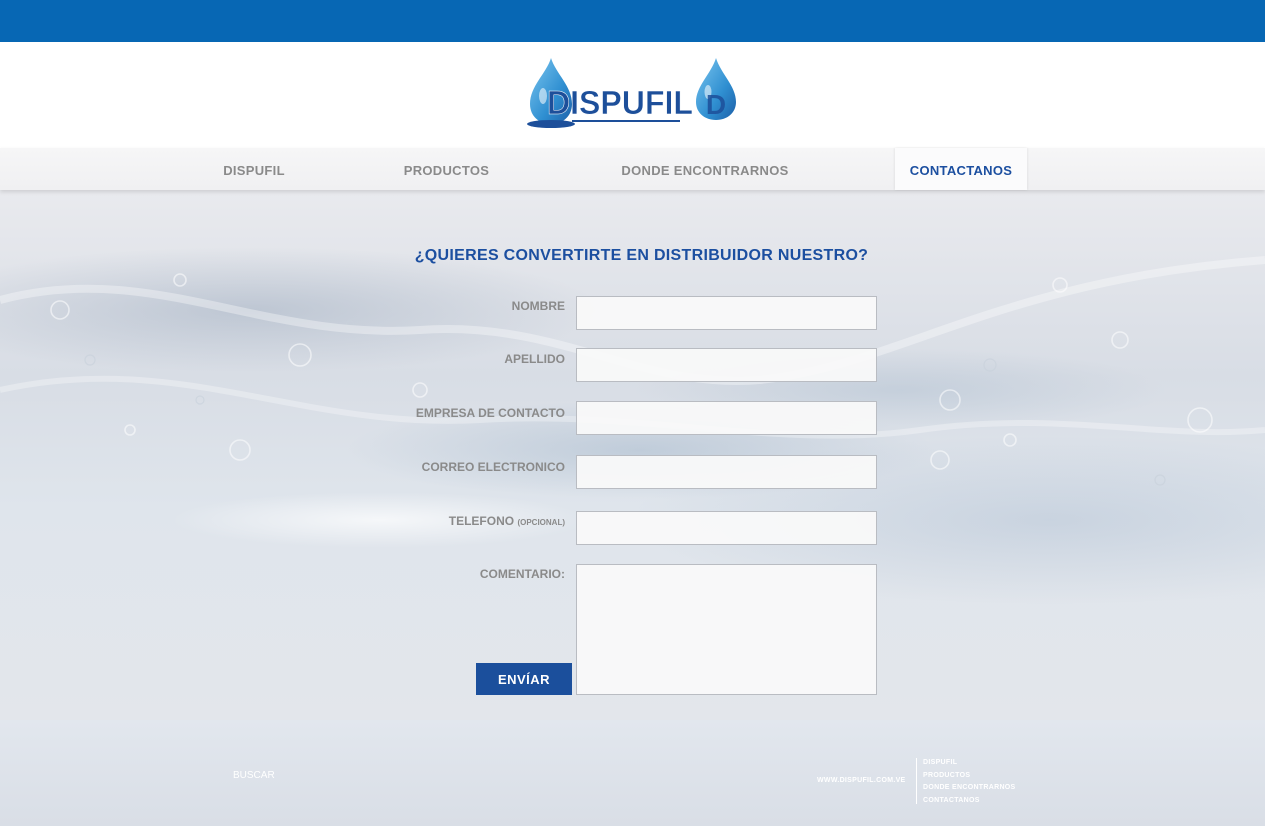  I want to click on nav-item-donde-encontrarnos: DONDE ENCONTRARNOS, so click(705, 169).